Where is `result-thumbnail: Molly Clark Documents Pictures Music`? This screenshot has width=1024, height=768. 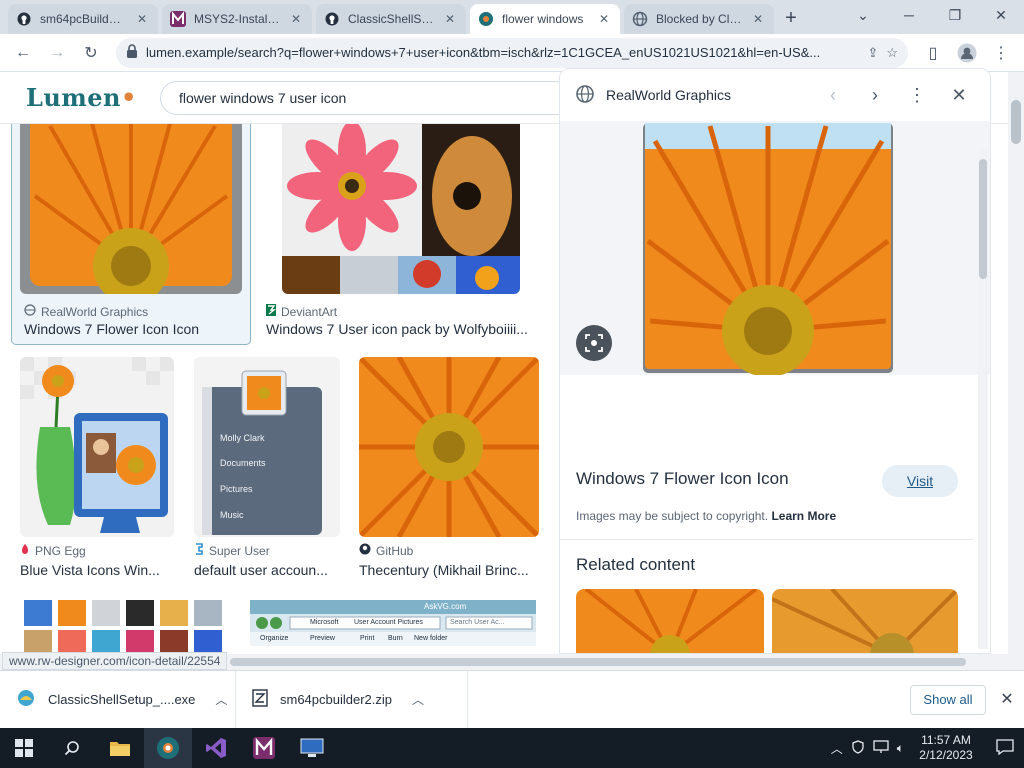 result-thumbnail: Molly Clark Documents Pictures Music is located at coordinates (267, 447).